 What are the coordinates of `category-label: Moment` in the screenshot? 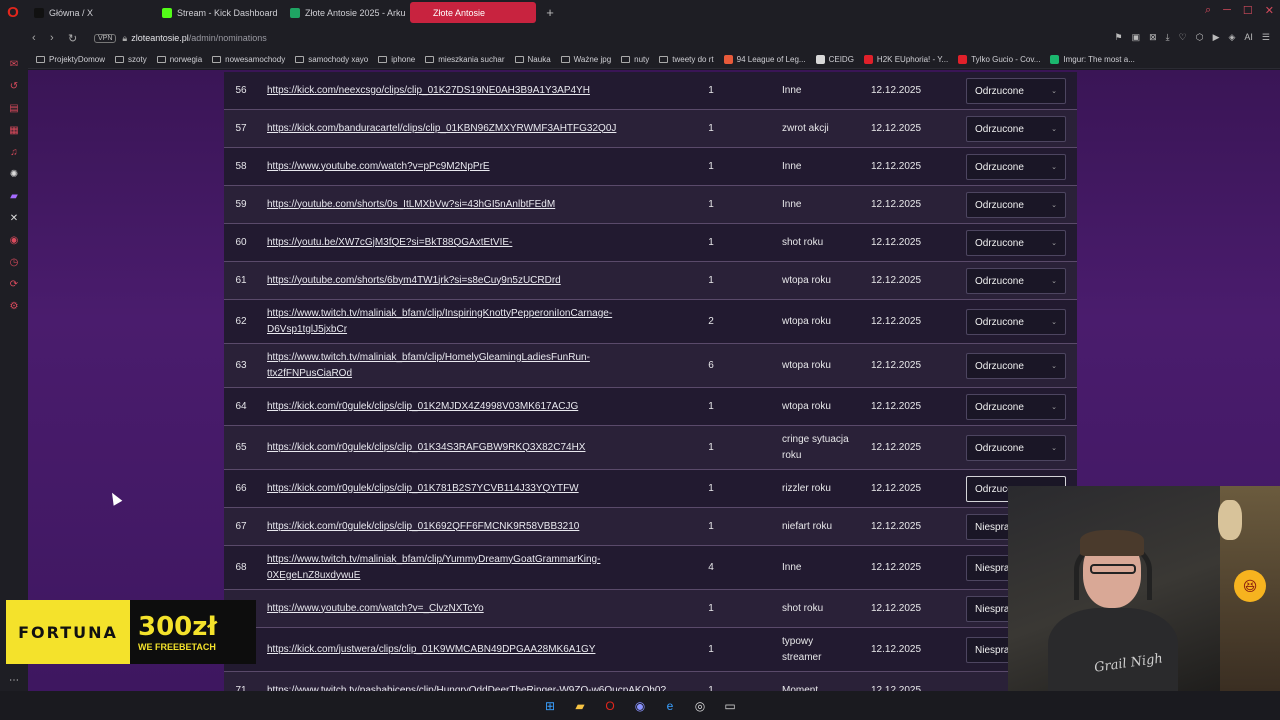 It's located at (800, 688).